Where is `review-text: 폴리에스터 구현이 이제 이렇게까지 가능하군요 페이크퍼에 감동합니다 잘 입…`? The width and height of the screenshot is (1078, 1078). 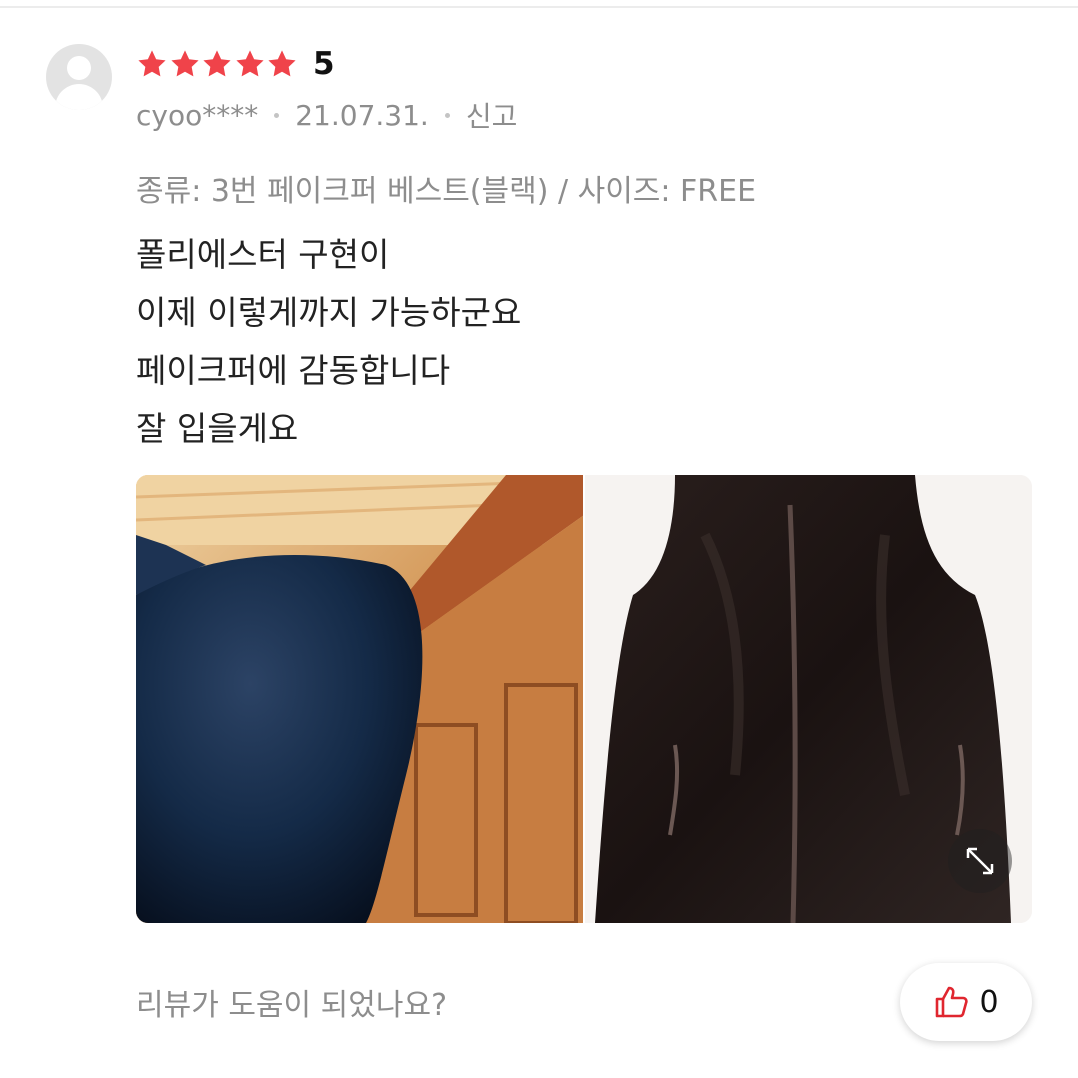 review-text: 폴리에스터 구현이 이제 이렇게까지 가능하군요 페이크퍼에 감동합니다 잘 입… is located at coordinates (328, 342).